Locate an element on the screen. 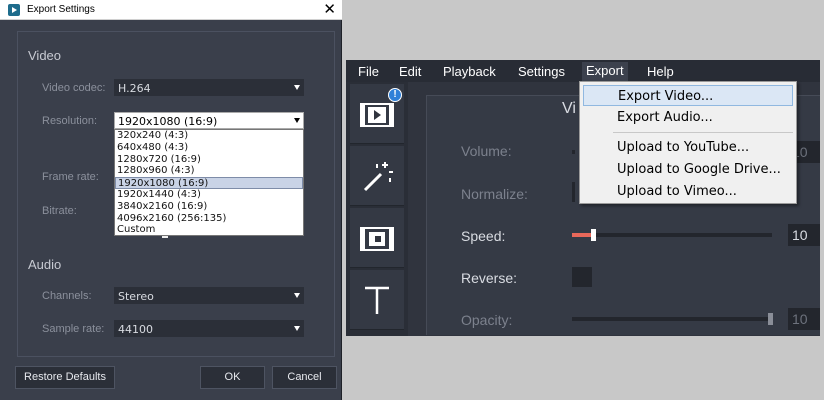  properties-title: Vi is located at coordinates (569, 108).